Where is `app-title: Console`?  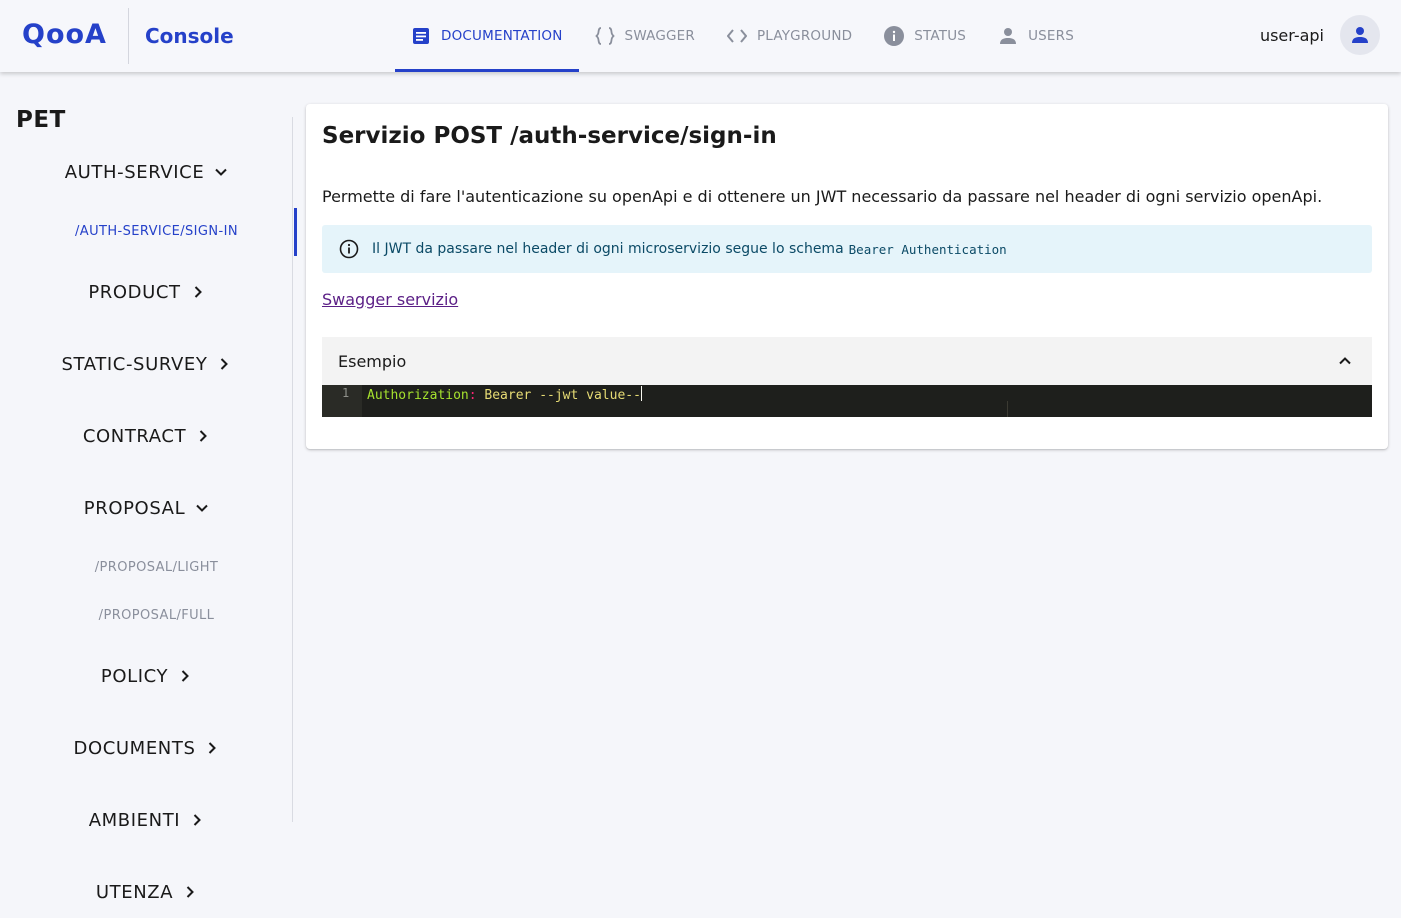 app-title: Console is located at coordinates (189, 36).